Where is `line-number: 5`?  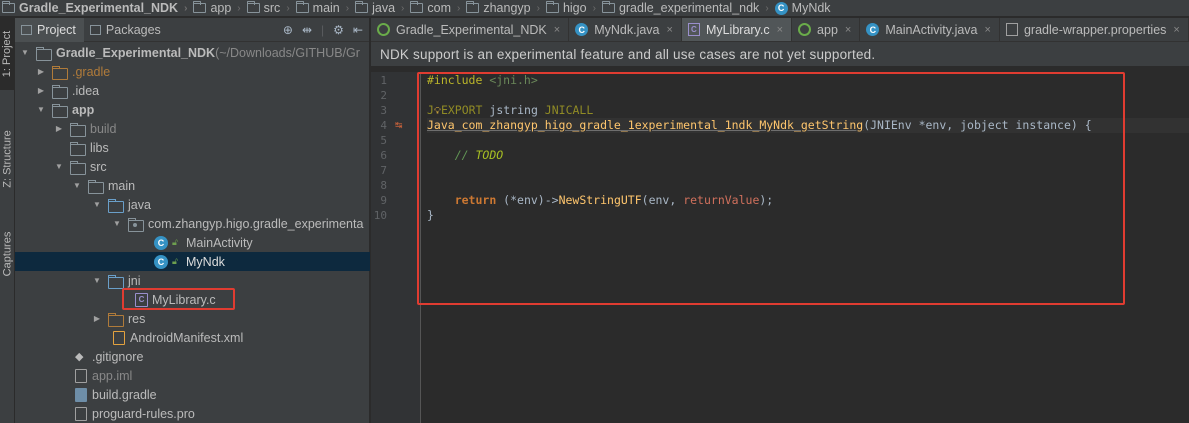
line-number: 5 is located at coordinates (383, 140).